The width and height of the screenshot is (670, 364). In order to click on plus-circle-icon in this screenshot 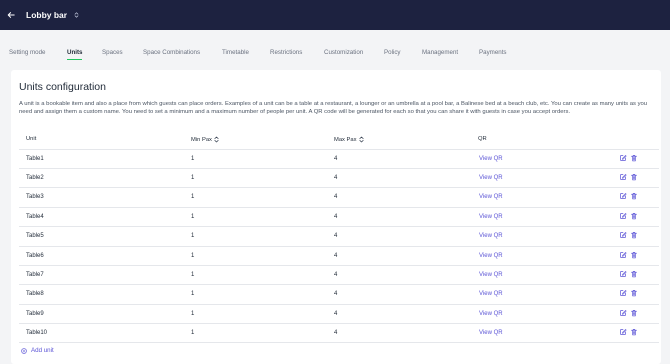, I will do `click(24, 350)`.